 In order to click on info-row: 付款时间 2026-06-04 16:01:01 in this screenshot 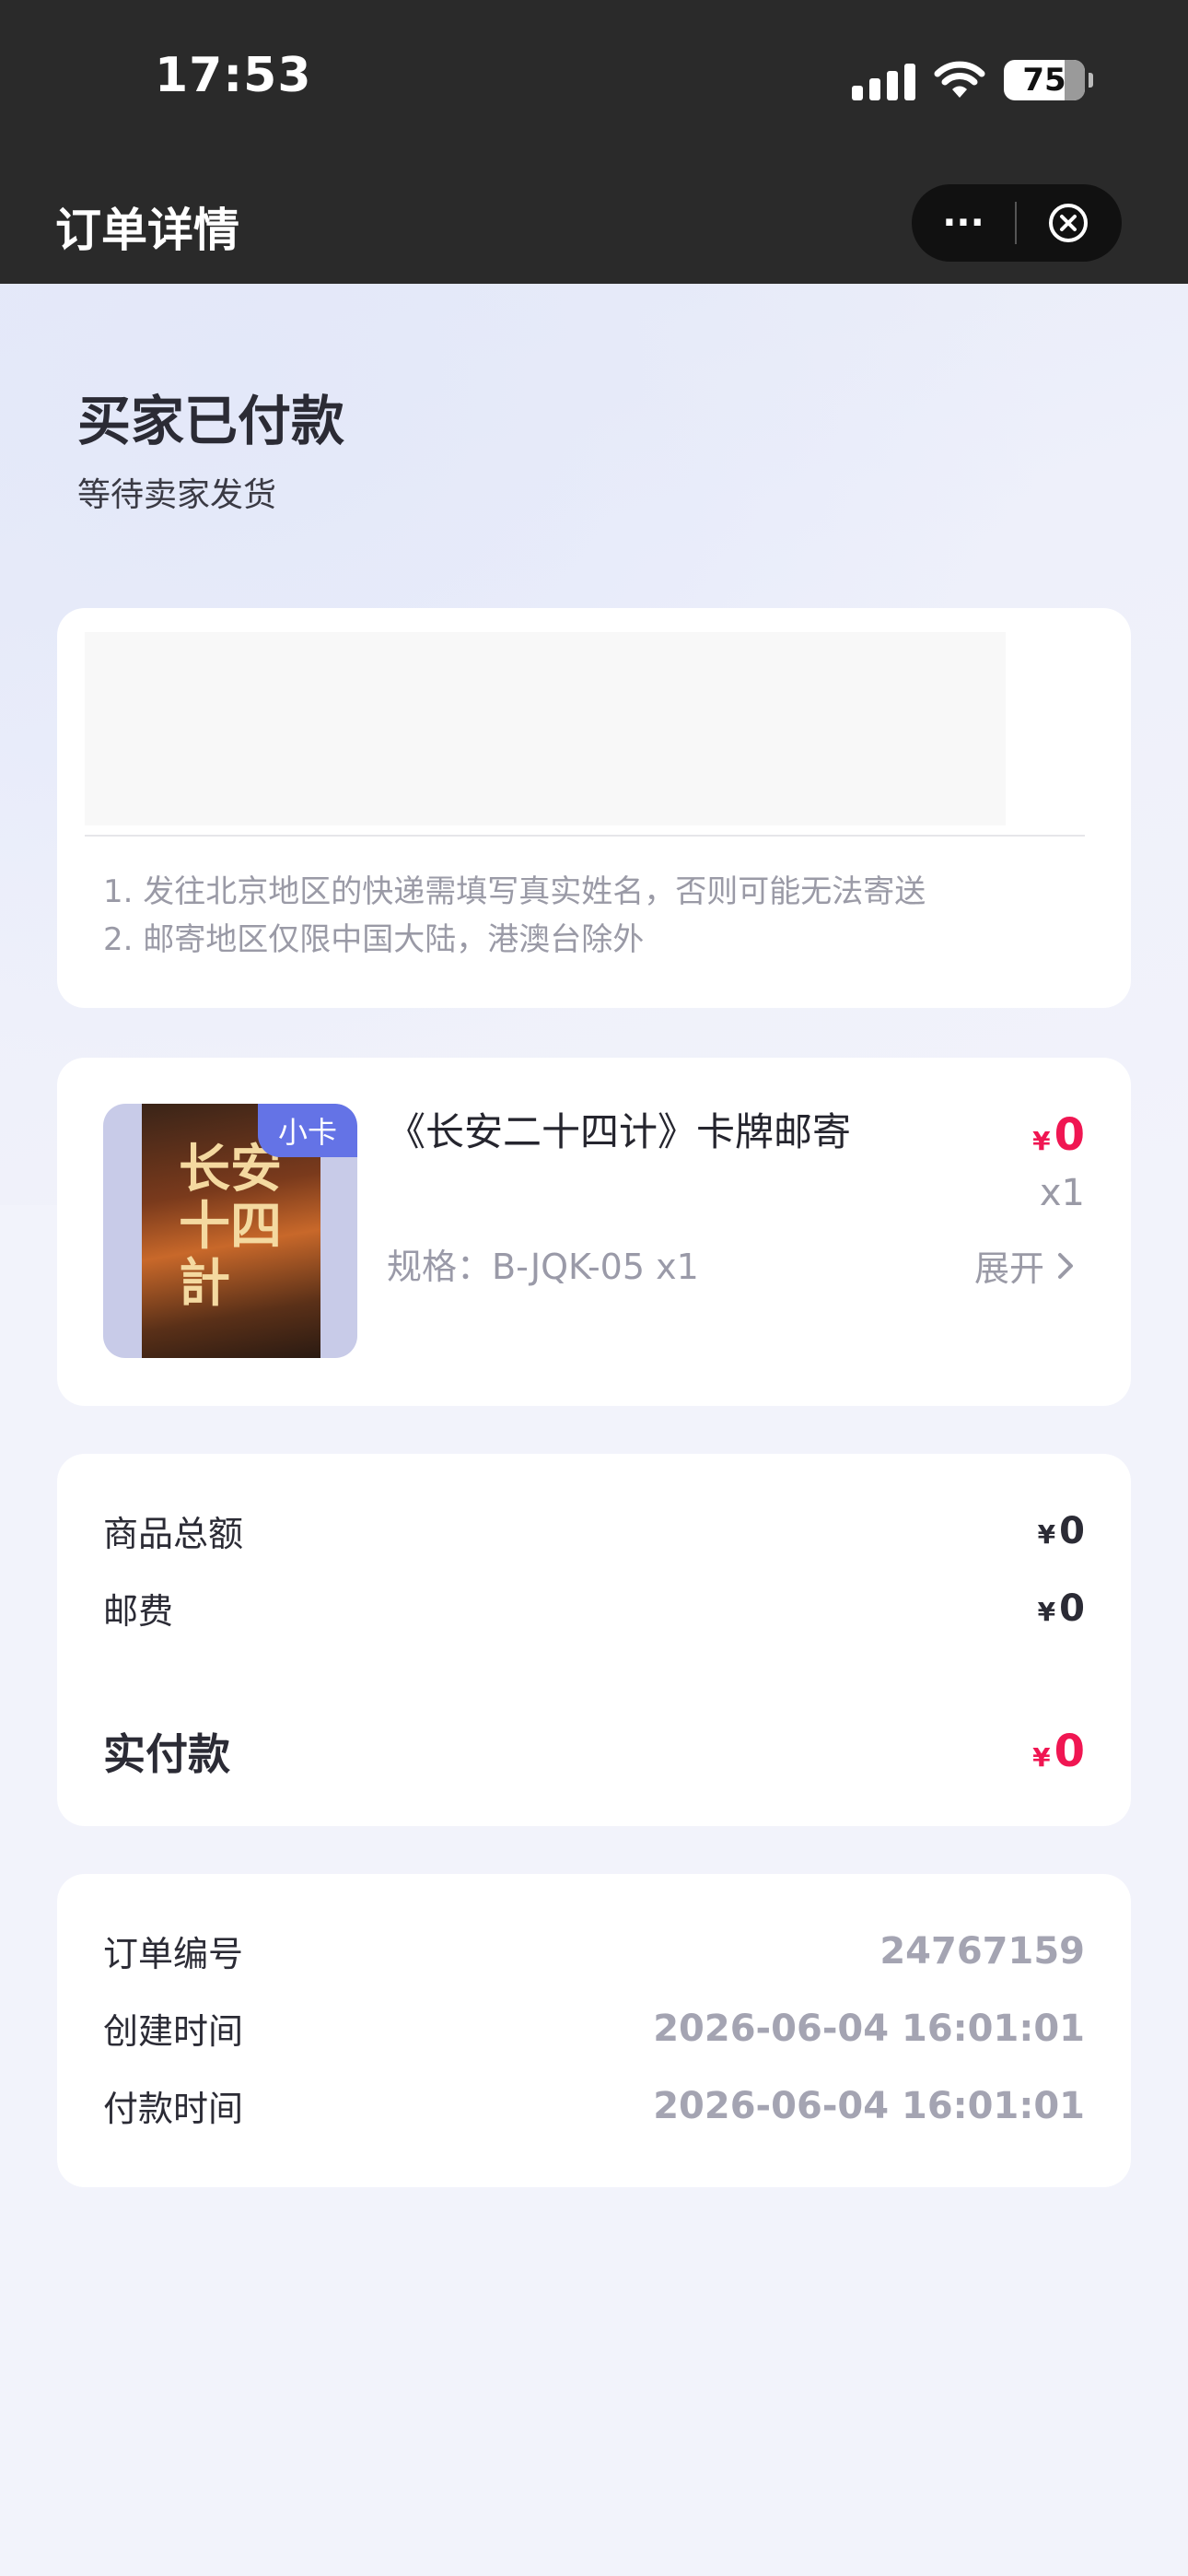, I will do `click(594, 2105)`.